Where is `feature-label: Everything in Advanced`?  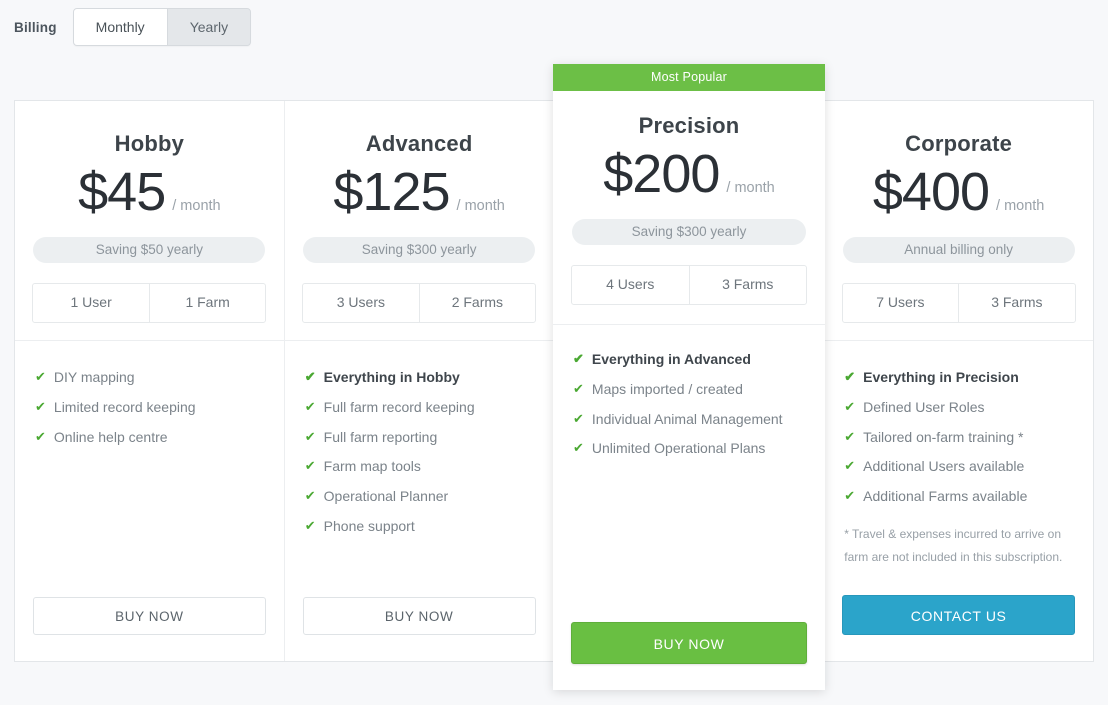 feature-label: Everything in Advanced is located at coordinates (671, 359).